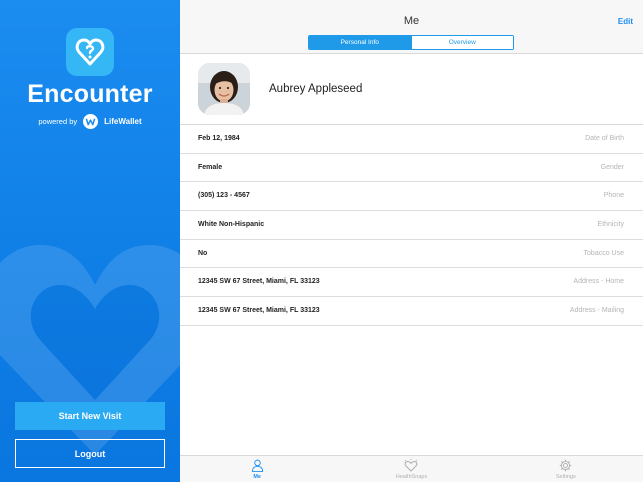 This screenshot has height=482, width=643. I want to click on powered-by-text: powered by, so click(58, 121).